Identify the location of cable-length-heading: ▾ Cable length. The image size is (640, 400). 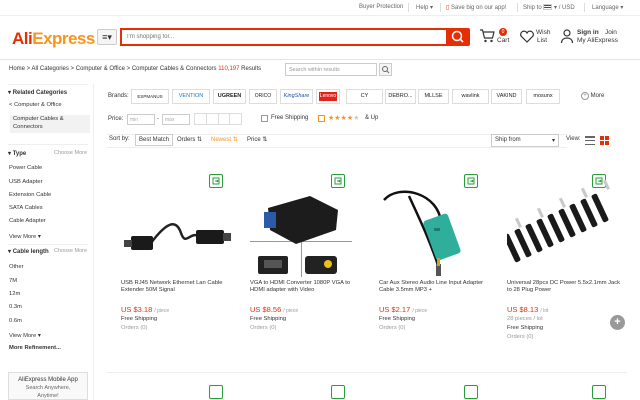
(28, 251).